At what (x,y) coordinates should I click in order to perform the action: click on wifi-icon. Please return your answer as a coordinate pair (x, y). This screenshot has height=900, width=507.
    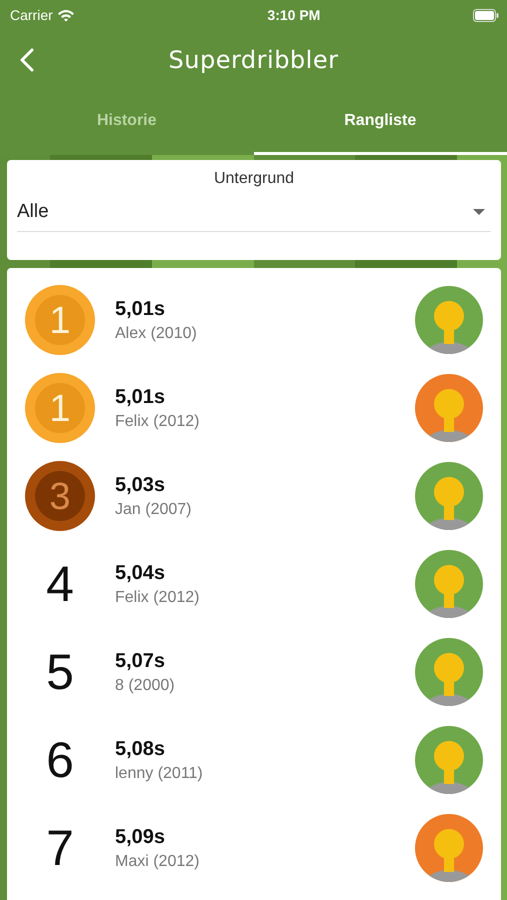
    Looking at the image, I should click on (65, 15).